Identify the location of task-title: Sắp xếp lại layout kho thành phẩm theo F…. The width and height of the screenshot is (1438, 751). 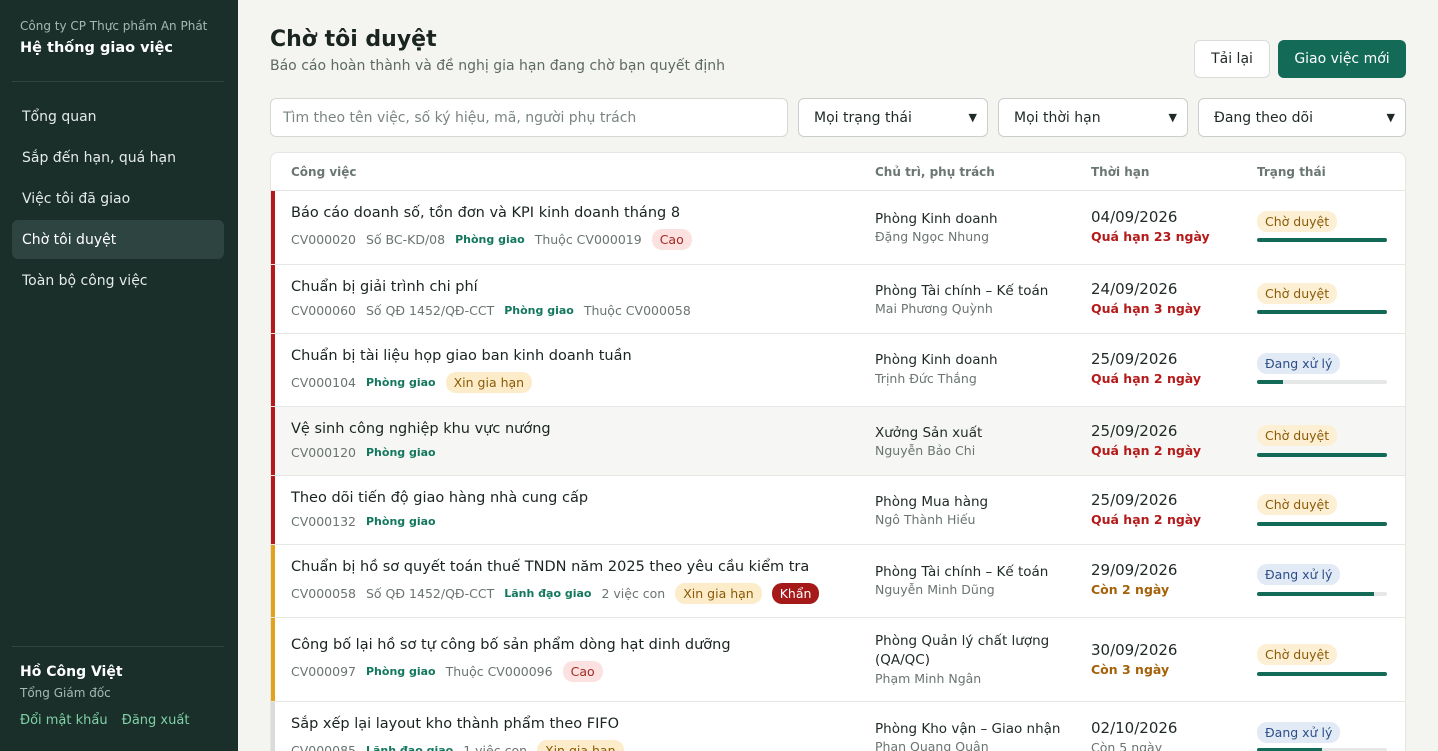
(455, 724).